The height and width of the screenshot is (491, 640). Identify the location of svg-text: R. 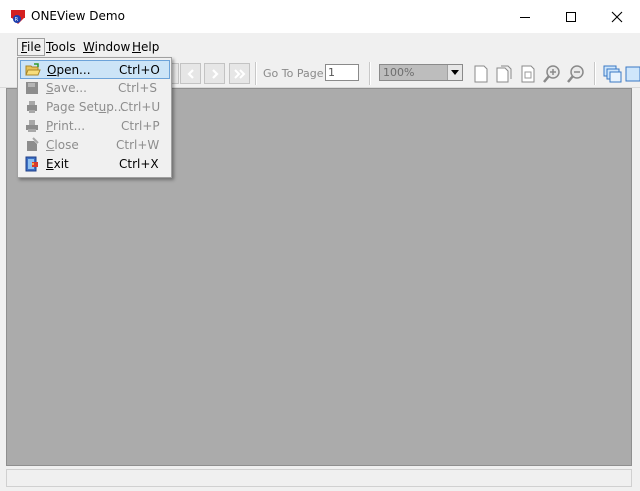
(17, 20).